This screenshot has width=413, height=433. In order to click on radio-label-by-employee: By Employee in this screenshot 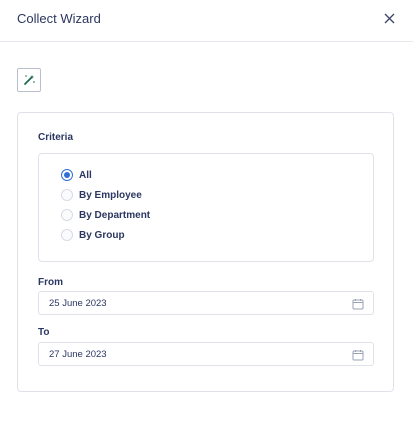, I will do `click(110, 195)`.